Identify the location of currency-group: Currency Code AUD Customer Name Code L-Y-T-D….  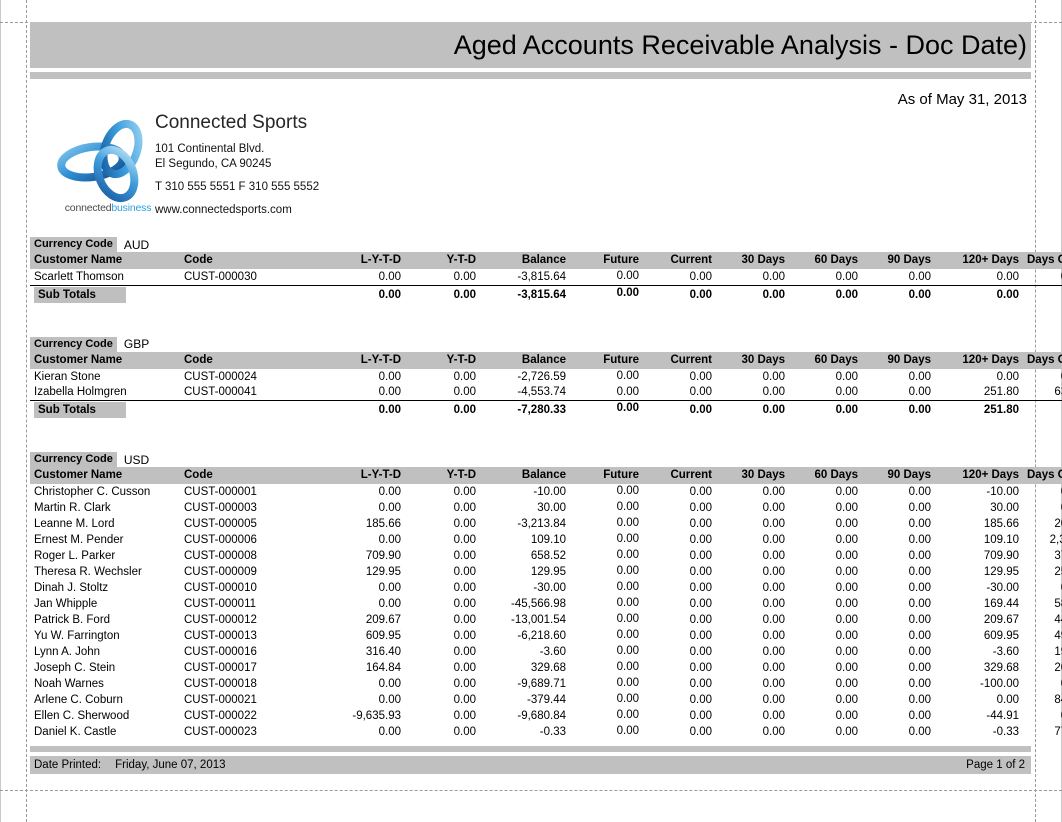
(546, 270).